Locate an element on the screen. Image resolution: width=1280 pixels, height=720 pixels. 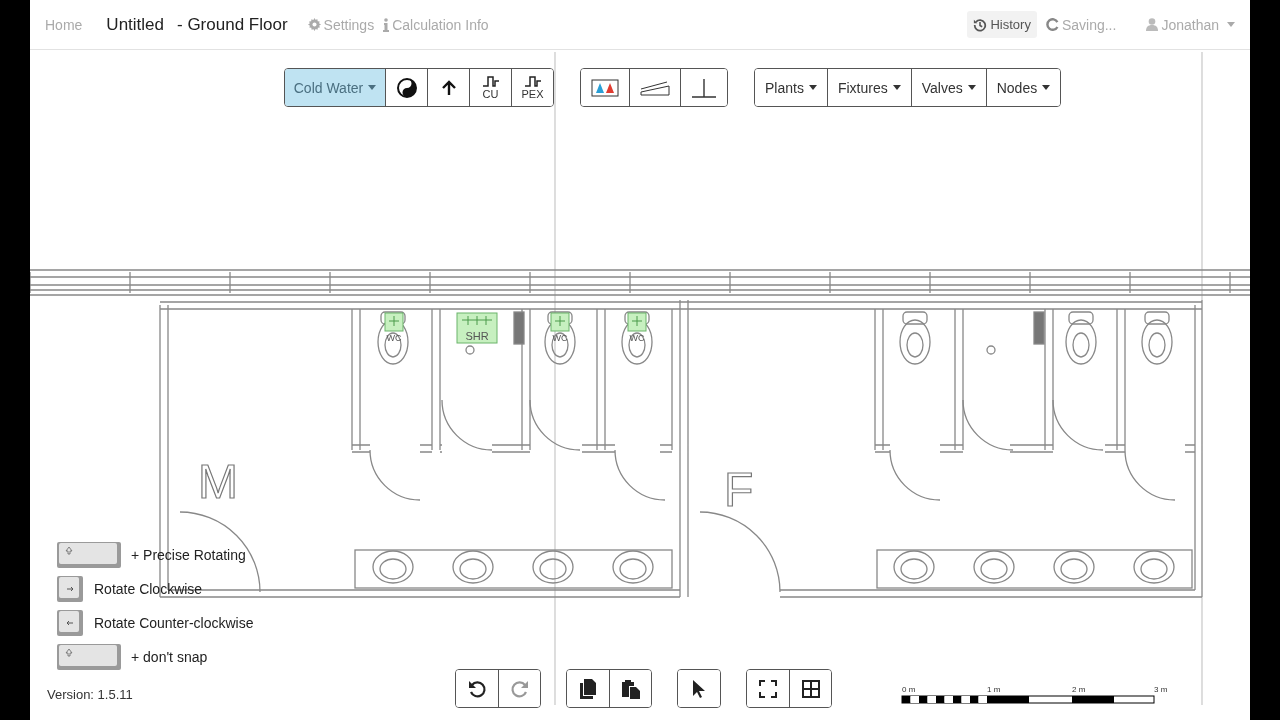
paste-button is located at coordinates (630, 688).